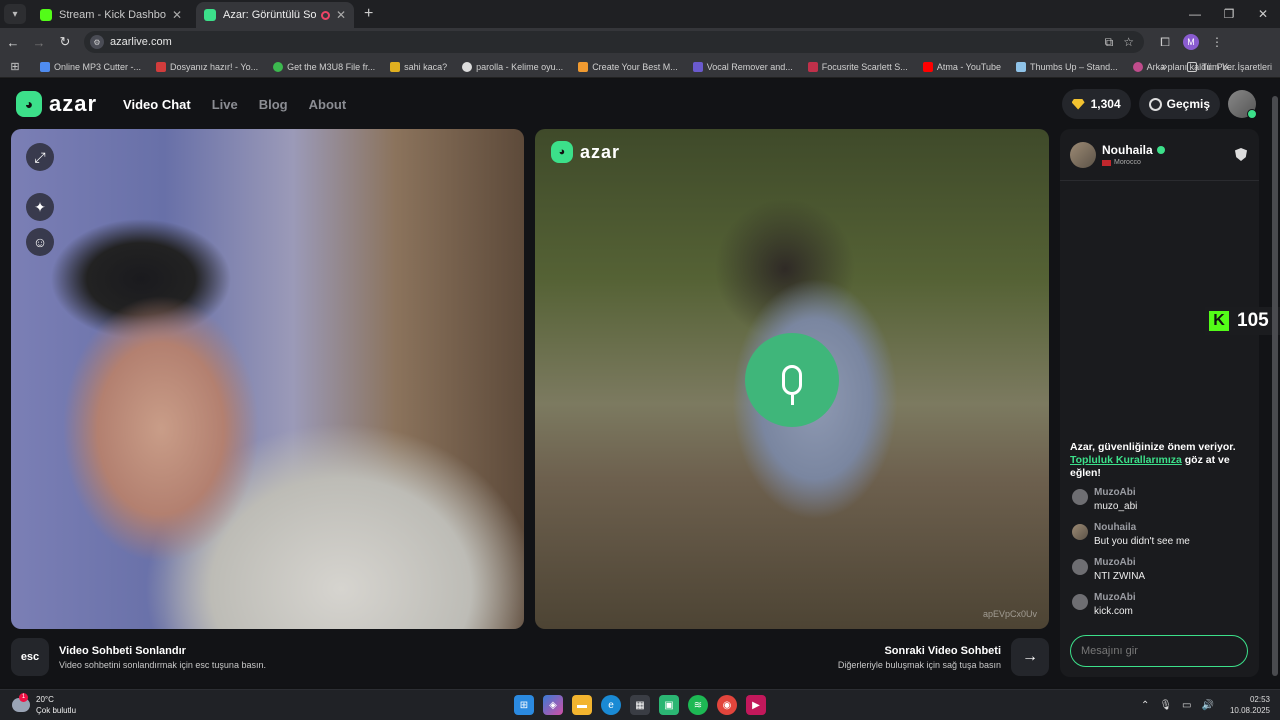  What do you see at coordinates (65, 42) in the screenshot?
I see `reload-icon: ↻` at bounding box center [65, 42].